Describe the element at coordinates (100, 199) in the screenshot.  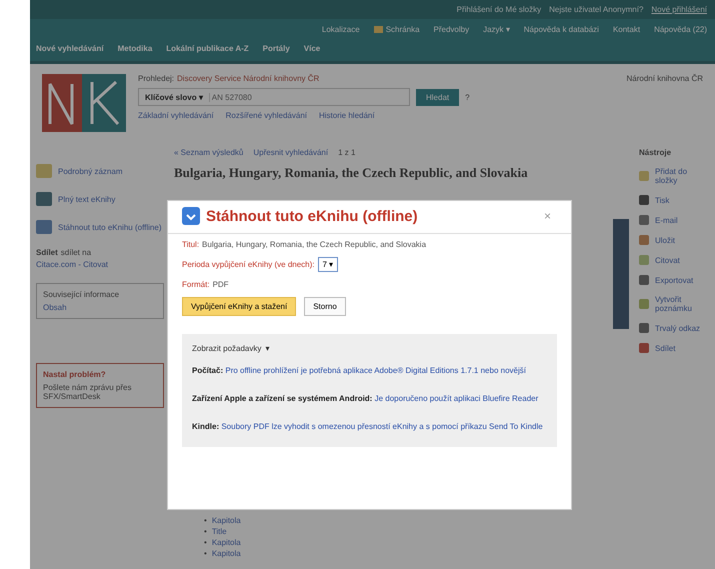
I see `record-menu-link: Plný text eKnihy` at that location.